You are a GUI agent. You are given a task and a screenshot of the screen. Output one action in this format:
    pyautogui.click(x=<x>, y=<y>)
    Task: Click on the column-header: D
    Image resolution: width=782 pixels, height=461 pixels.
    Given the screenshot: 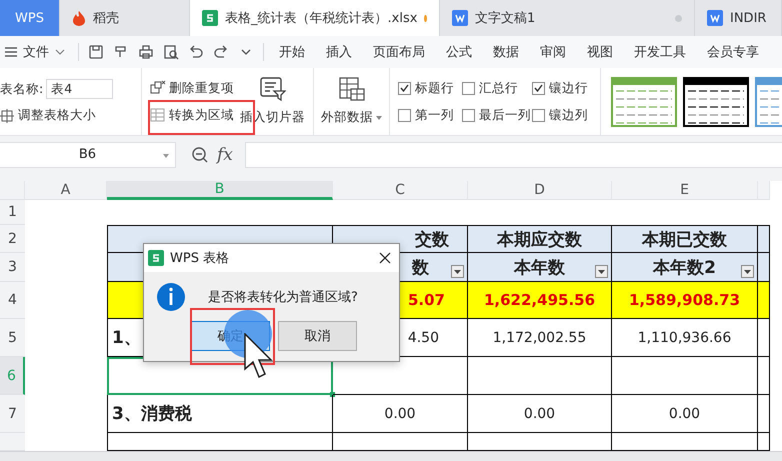 What is the action you would take?
    pyautogui.click(x=540, y=190)
    